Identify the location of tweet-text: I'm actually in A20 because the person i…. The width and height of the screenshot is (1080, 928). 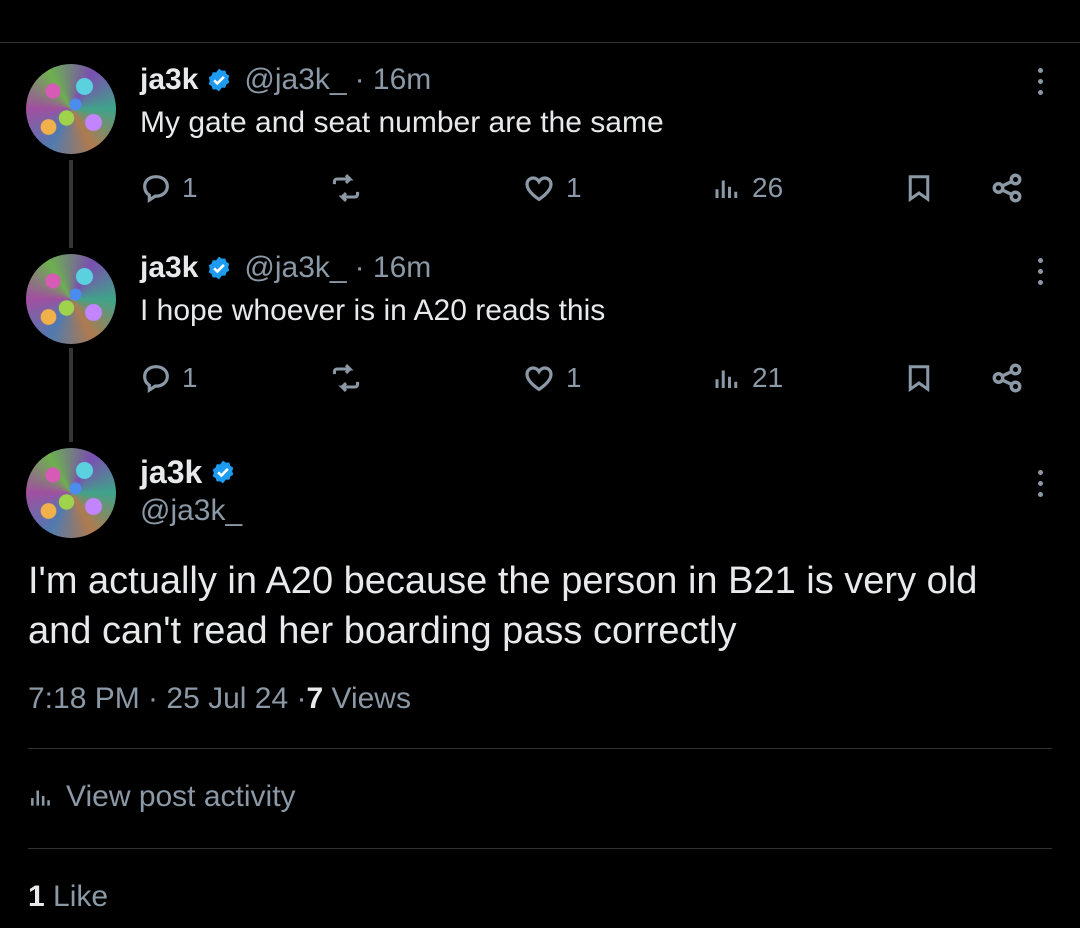
(503, 606).